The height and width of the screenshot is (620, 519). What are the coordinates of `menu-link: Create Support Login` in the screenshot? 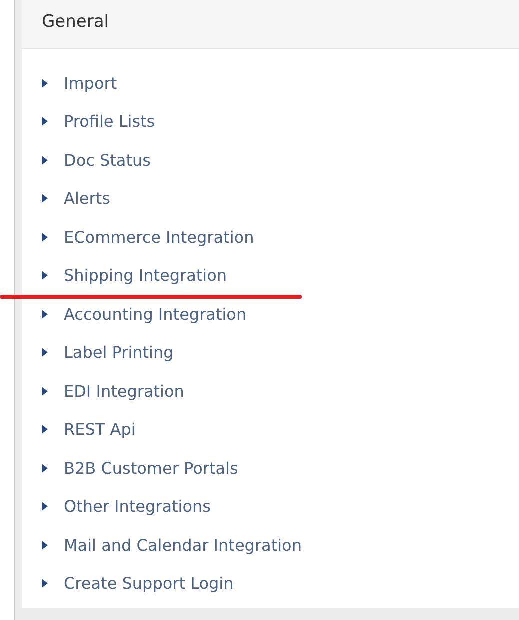 It's located at (149, 584).